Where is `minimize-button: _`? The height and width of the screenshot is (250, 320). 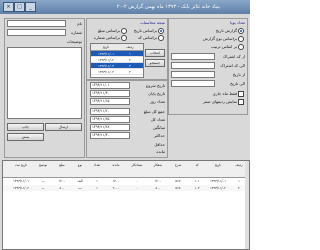
minimize-button: _ is located at coordinates (30, 7).